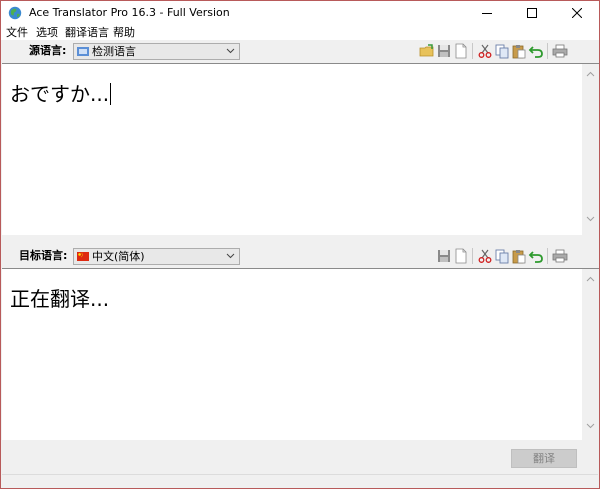 Image resolution: width=600 pixels, height=489 pixels. Describe the element at coordinates (300, 474) in the screenshot. I see `status-divider` at that location.